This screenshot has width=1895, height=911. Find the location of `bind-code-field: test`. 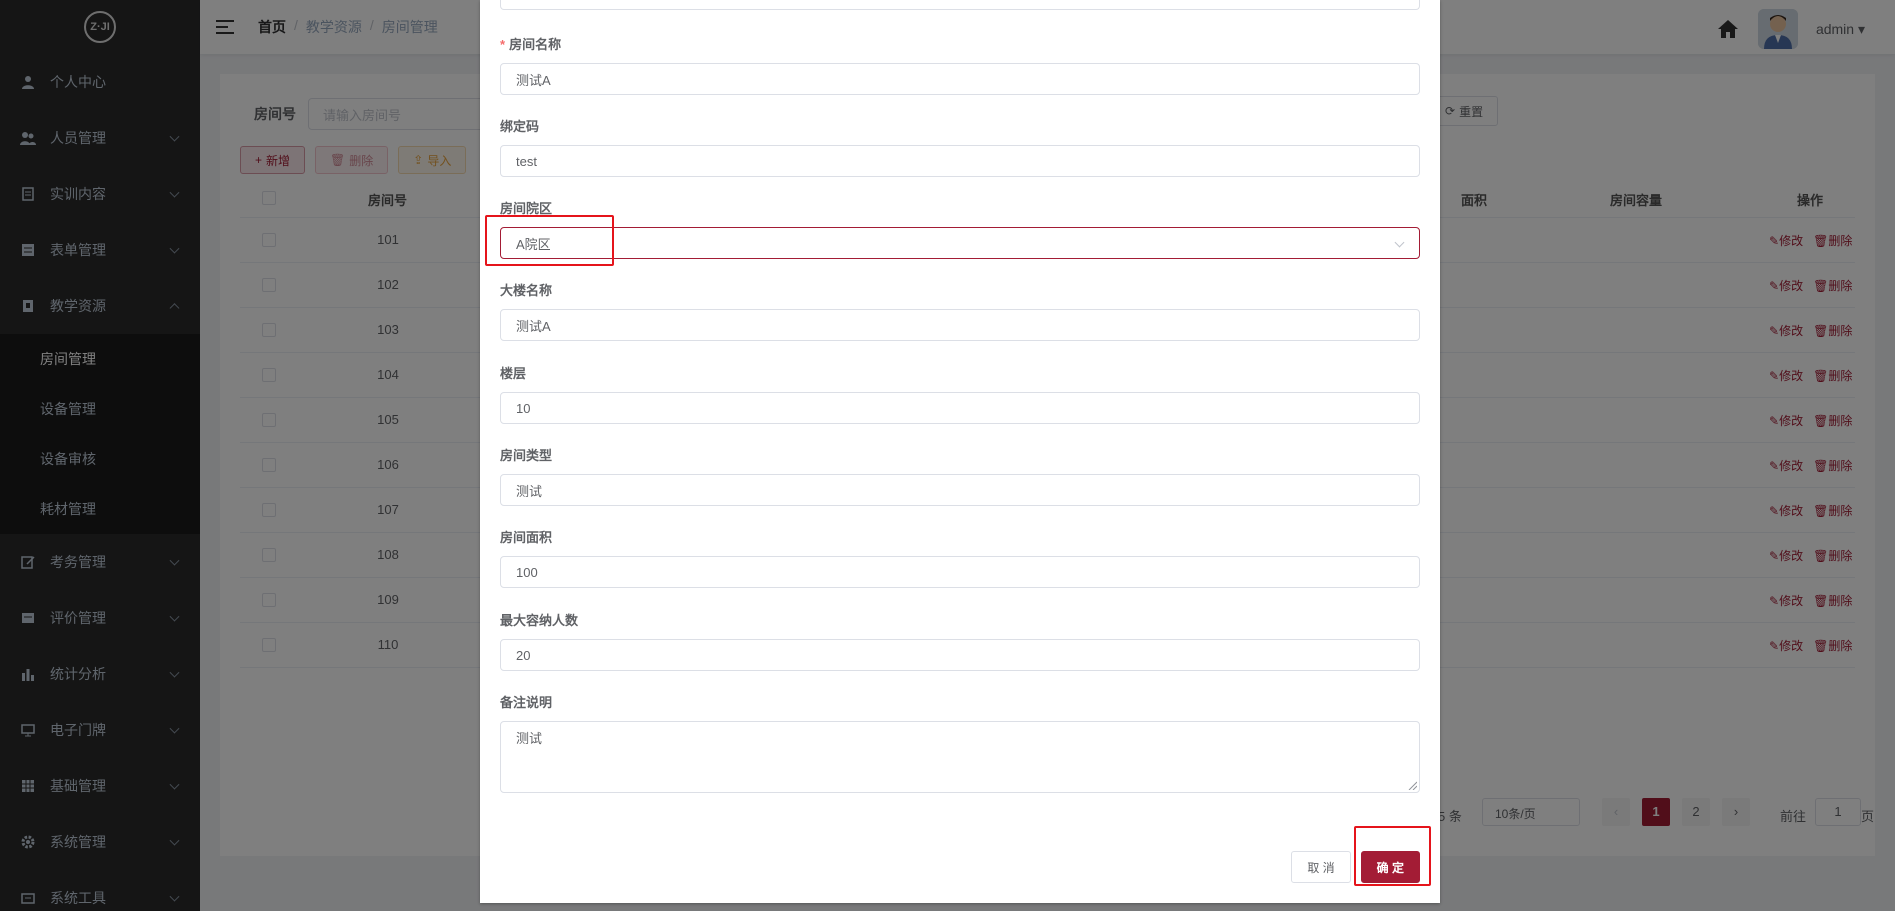

bind-code-field: test is located at coordinates (960, 161).